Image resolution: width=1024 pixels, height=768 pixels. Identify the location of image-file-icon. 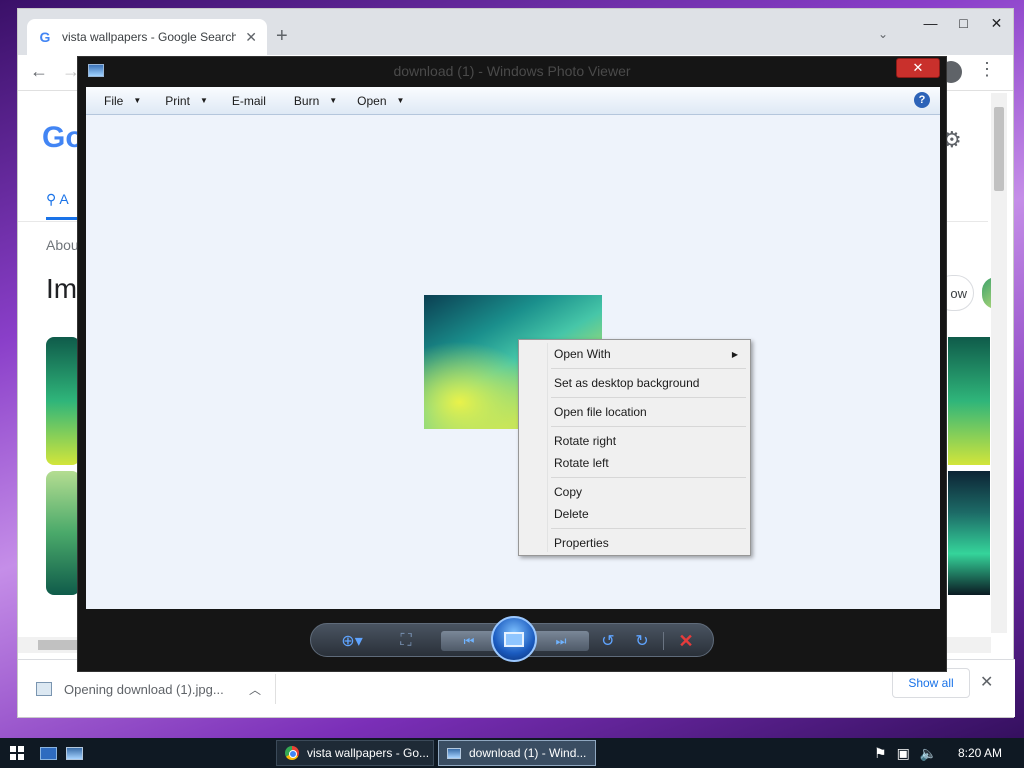
(44, 689).